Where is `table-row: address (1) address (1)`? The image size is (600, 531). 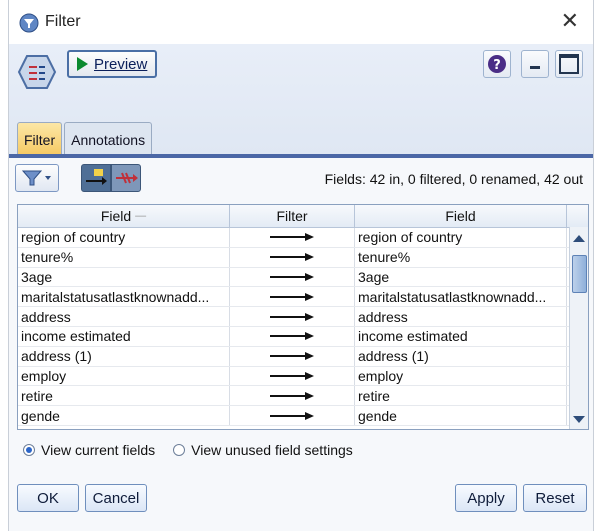
table-row: address (1) address (1) is located at coordinates (303, 356).